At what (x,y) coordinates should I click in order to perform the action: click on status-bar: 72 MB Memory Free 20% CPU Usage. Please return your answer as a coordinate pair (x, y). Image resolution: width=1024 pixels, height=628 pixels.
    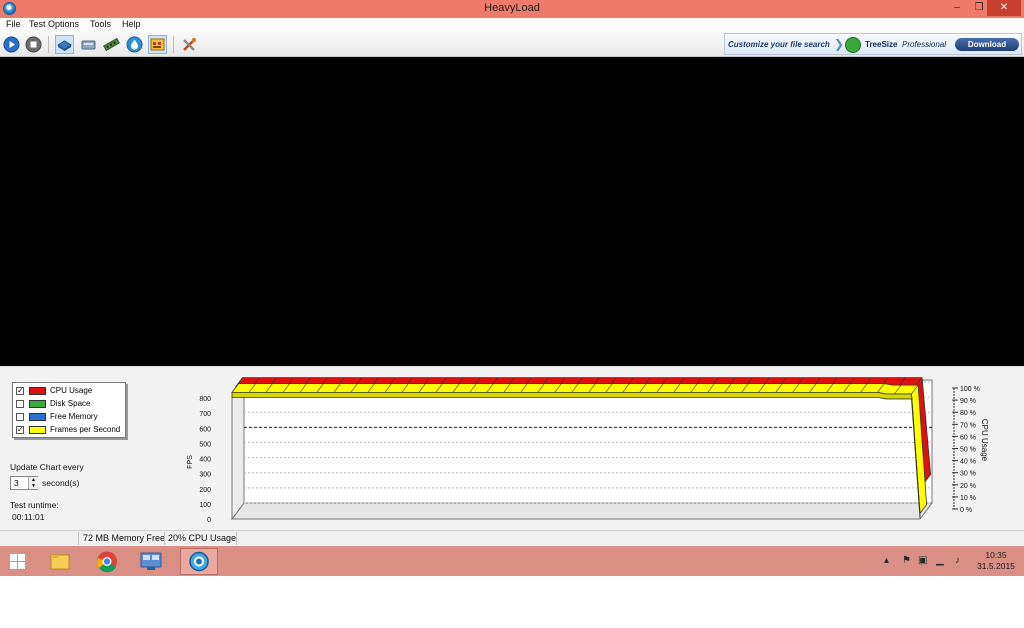
    Looking at the image, I should click on (512, 538).